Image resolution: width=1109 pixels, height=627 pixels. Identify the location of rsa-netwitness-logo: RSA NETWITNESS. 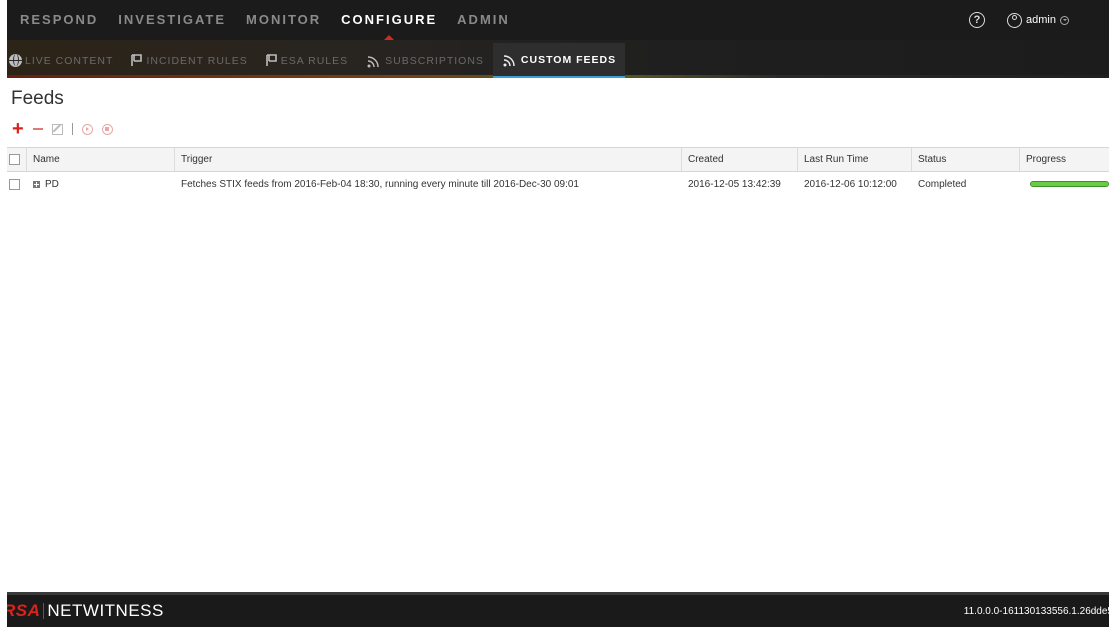
(85, 611).